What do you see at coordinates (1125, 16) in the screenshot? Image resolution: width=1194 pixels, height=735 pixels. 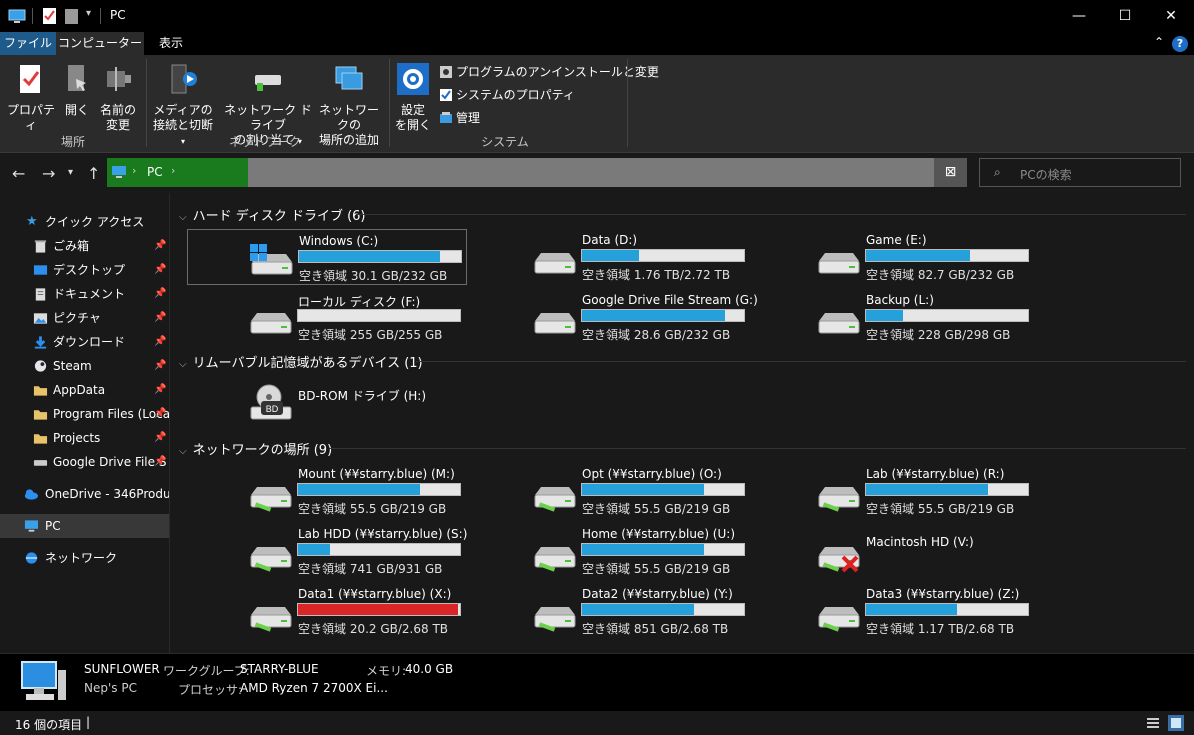 I see `maximize-button: ☐` at bounding box center [1125, 16].